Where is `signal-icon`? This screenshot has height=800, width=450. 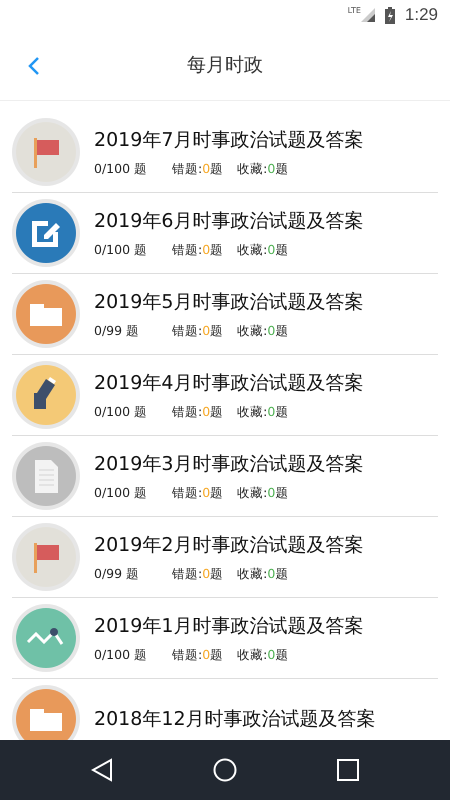 signal-icon is located at coordinates (367, 15).